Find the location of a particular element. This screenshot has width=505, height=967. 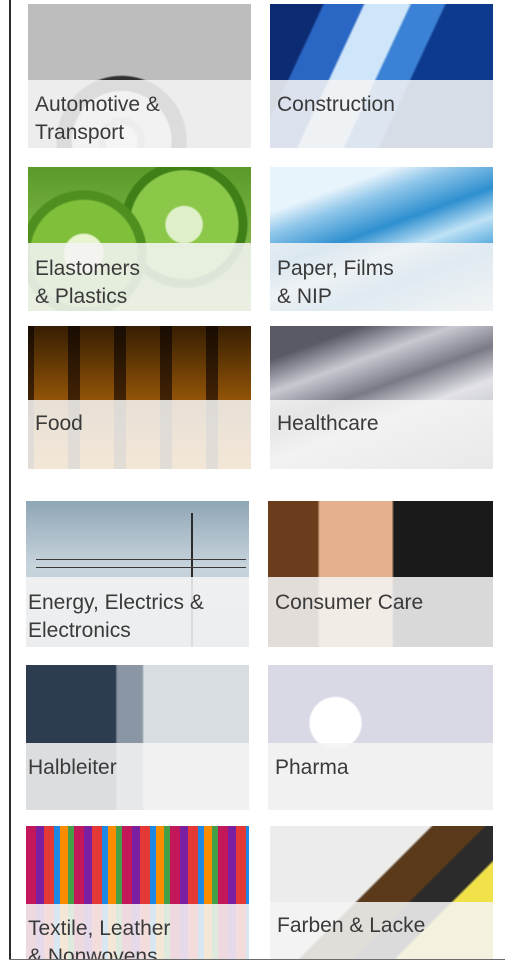

tile-consumer-care: Consumer Care is located at coordinates (380, 574).